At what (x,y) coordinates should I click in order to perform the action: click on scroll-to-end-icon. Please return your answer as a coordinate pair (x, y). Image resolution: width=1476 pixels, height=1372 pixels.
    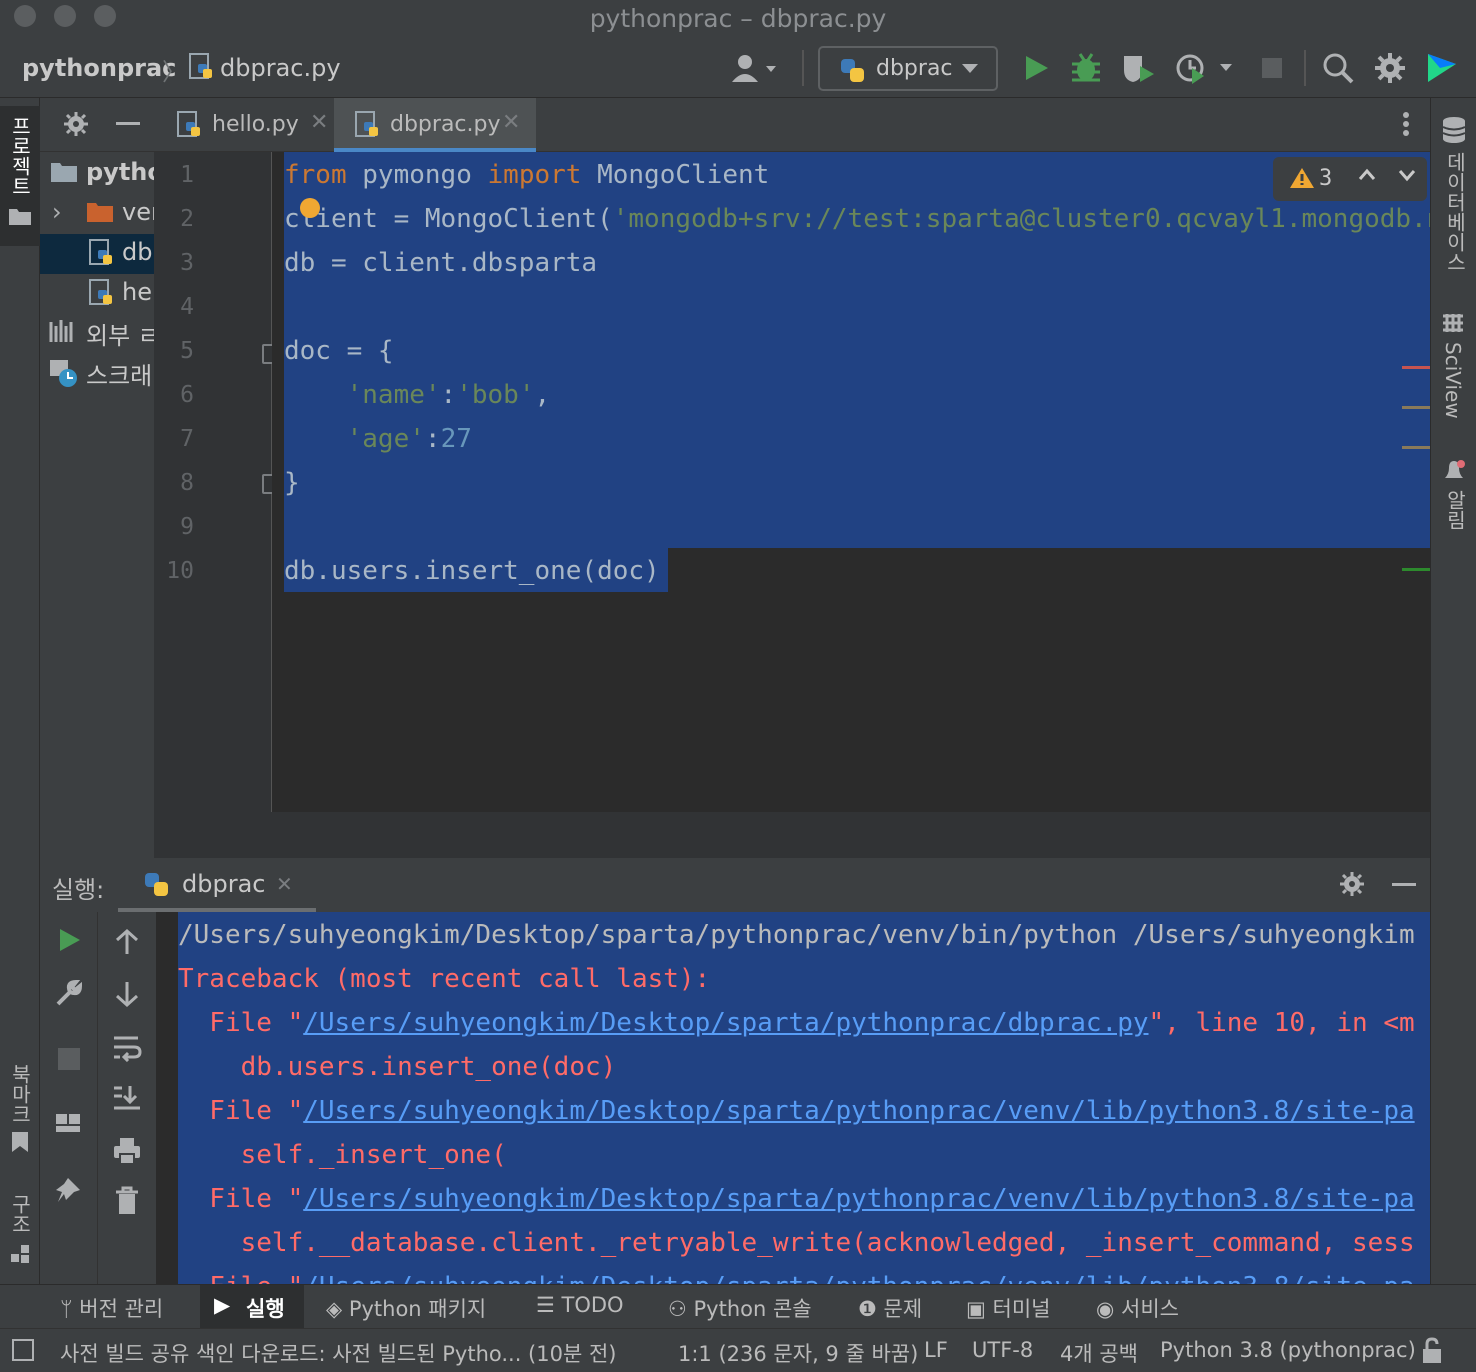
    Looking at the image, I should click on (127, 1100).